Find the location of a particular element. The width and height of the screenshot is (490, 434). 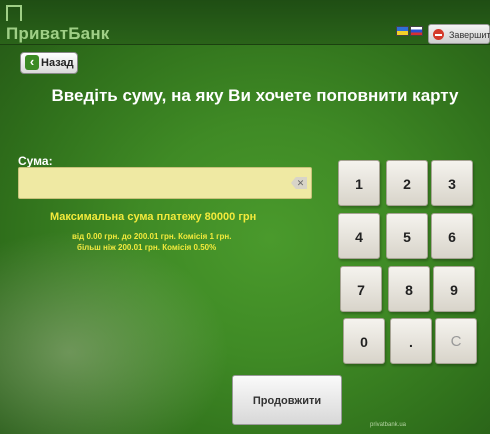

key-5: 5 is located at coordinates (407, 236).